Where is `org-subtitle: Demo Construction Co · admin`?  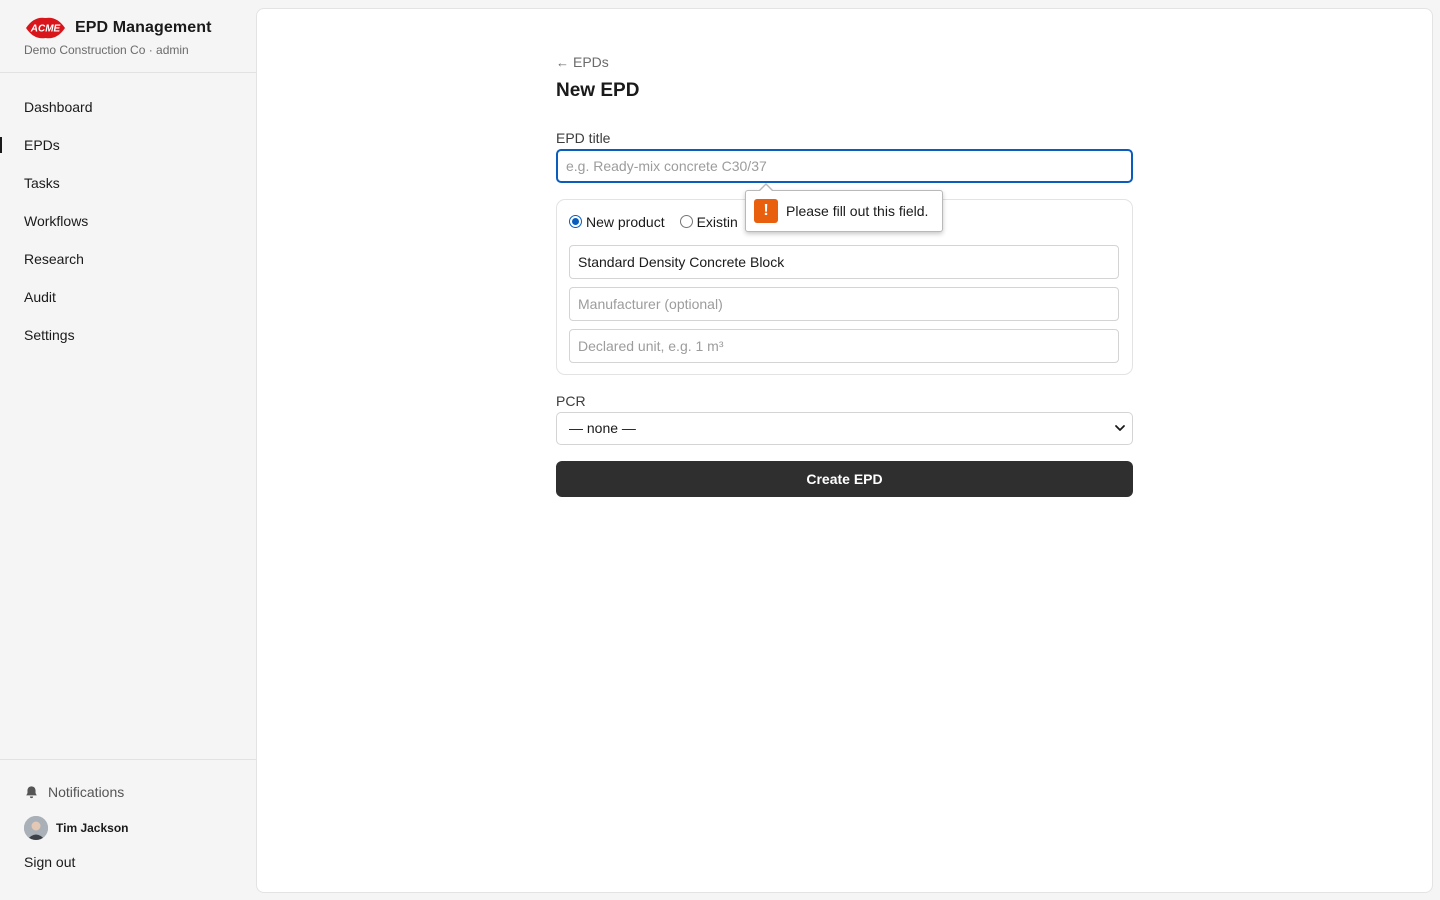
org-subtitle: Demo Construction Co · admin is located at coordinates (106, 50).